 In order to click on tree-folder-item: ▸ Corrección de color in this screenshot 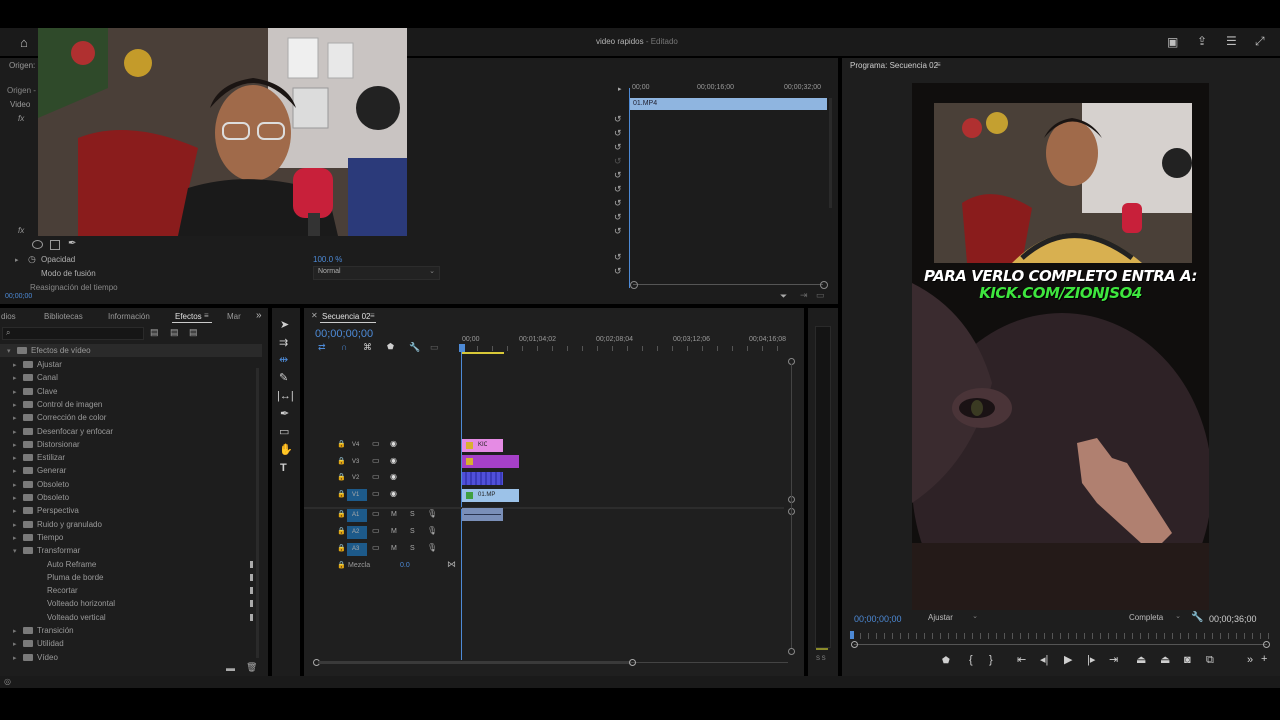, I will do `click(53, 417)`.